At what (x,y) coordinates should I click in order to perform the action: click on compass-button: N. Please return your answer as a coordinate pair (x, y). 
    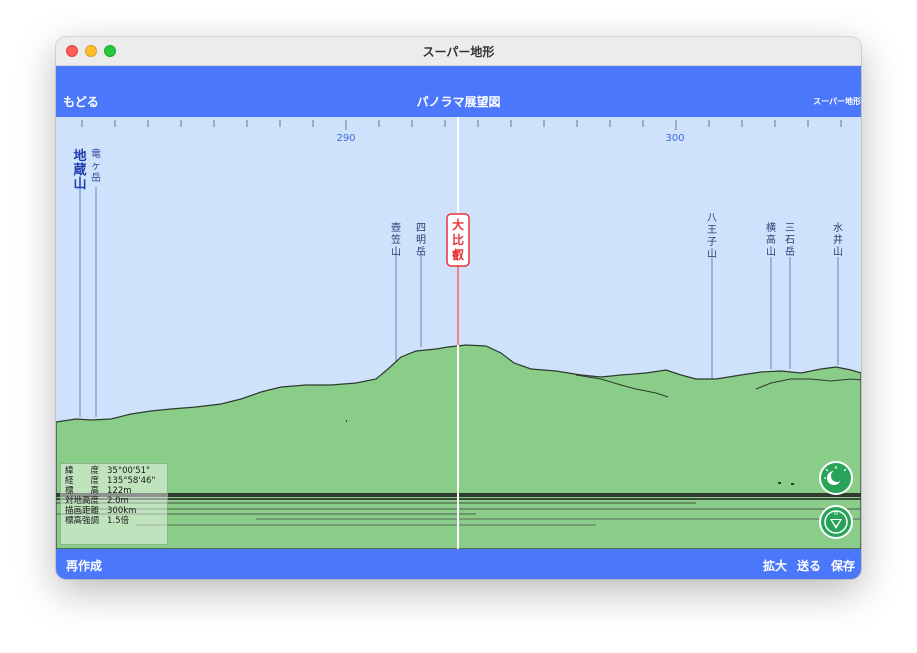
    Looking at the image, I should click on (836, 522).